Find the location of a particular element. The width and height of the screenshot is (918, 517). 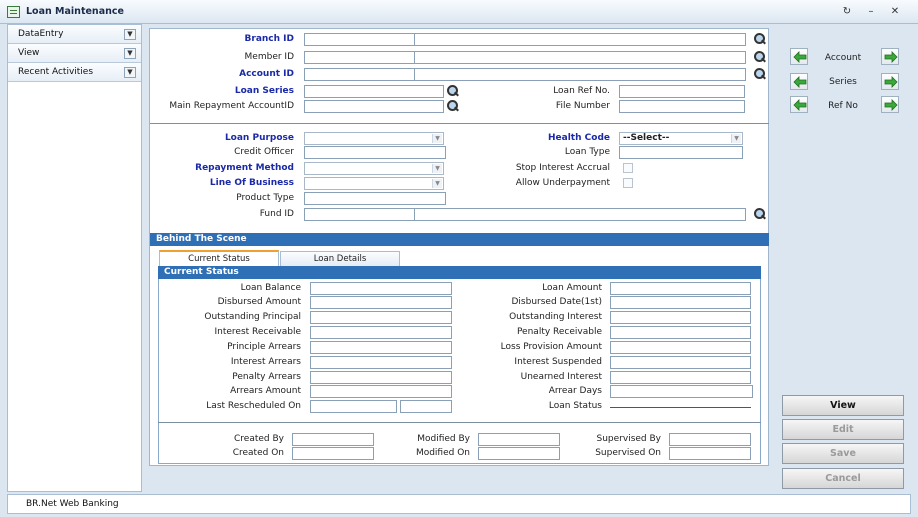

loan-status-line is located at coordinates (680, 407).